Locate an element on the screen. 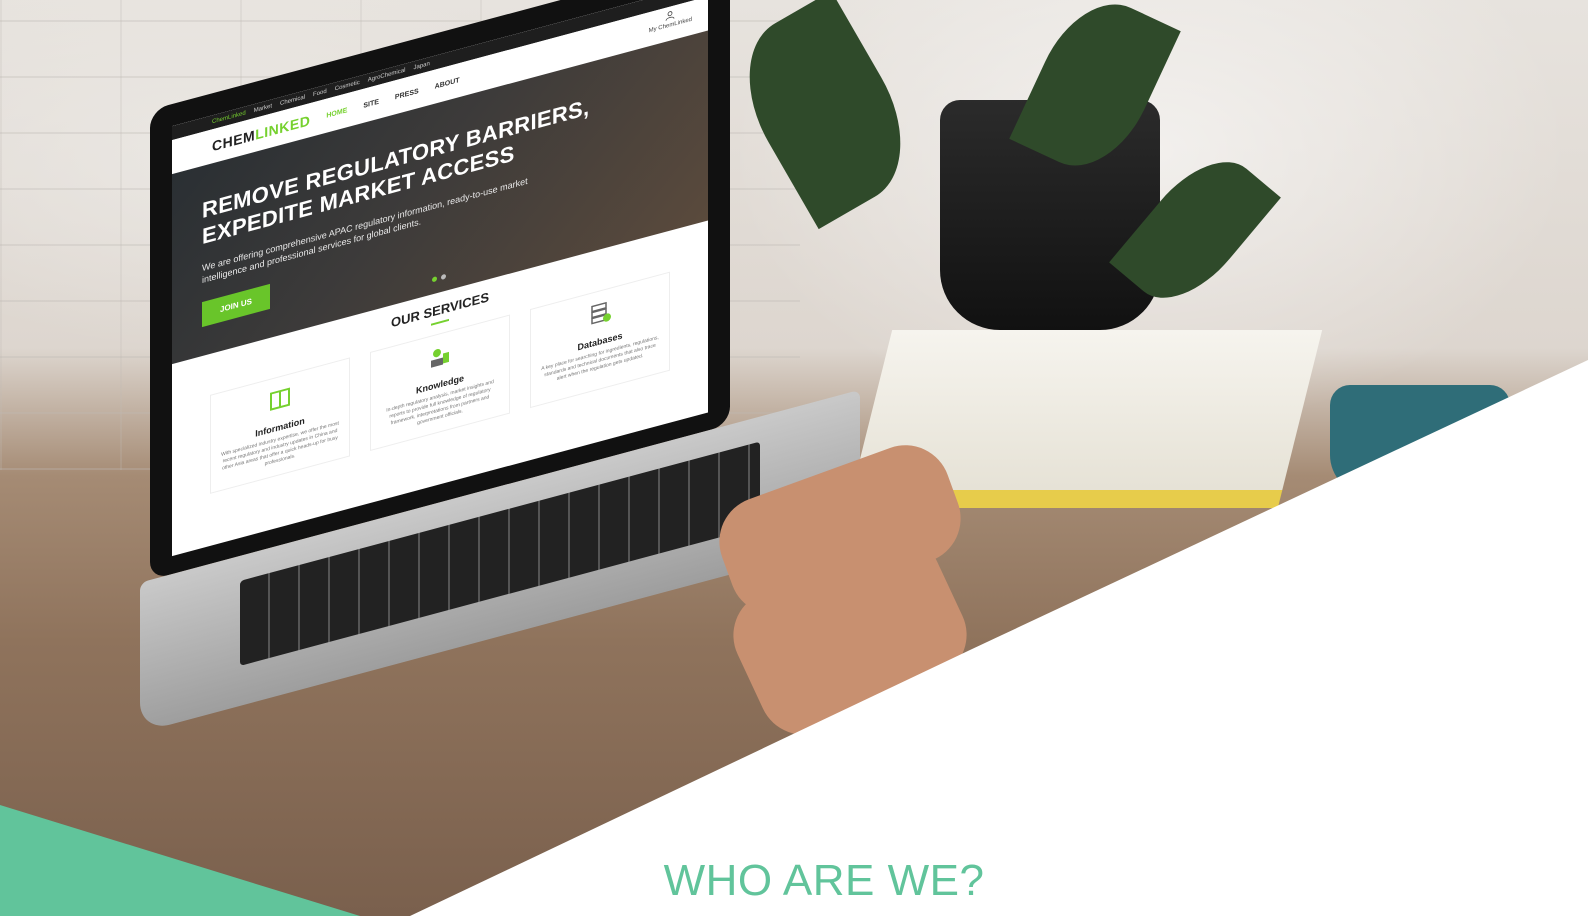 The width and height of the screenshot is (1588, 916). nav-press: PRESS is located at coordinates (407, 94).